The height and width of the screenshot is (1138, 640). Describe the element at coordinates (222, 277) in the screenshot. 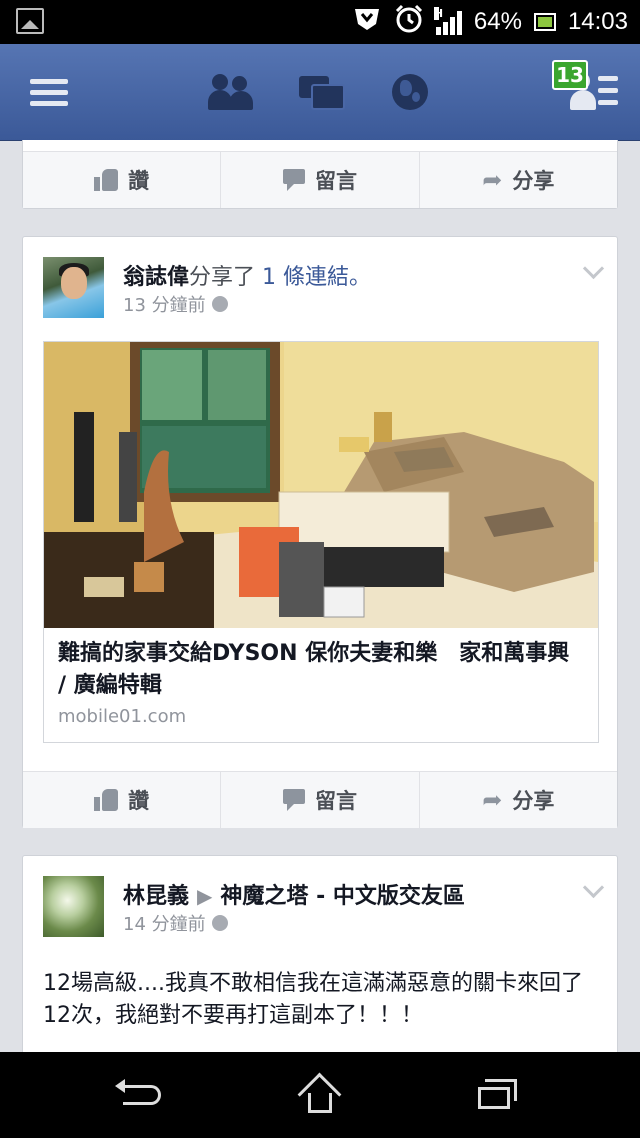

I see `post-verb: 分享了` at that location.